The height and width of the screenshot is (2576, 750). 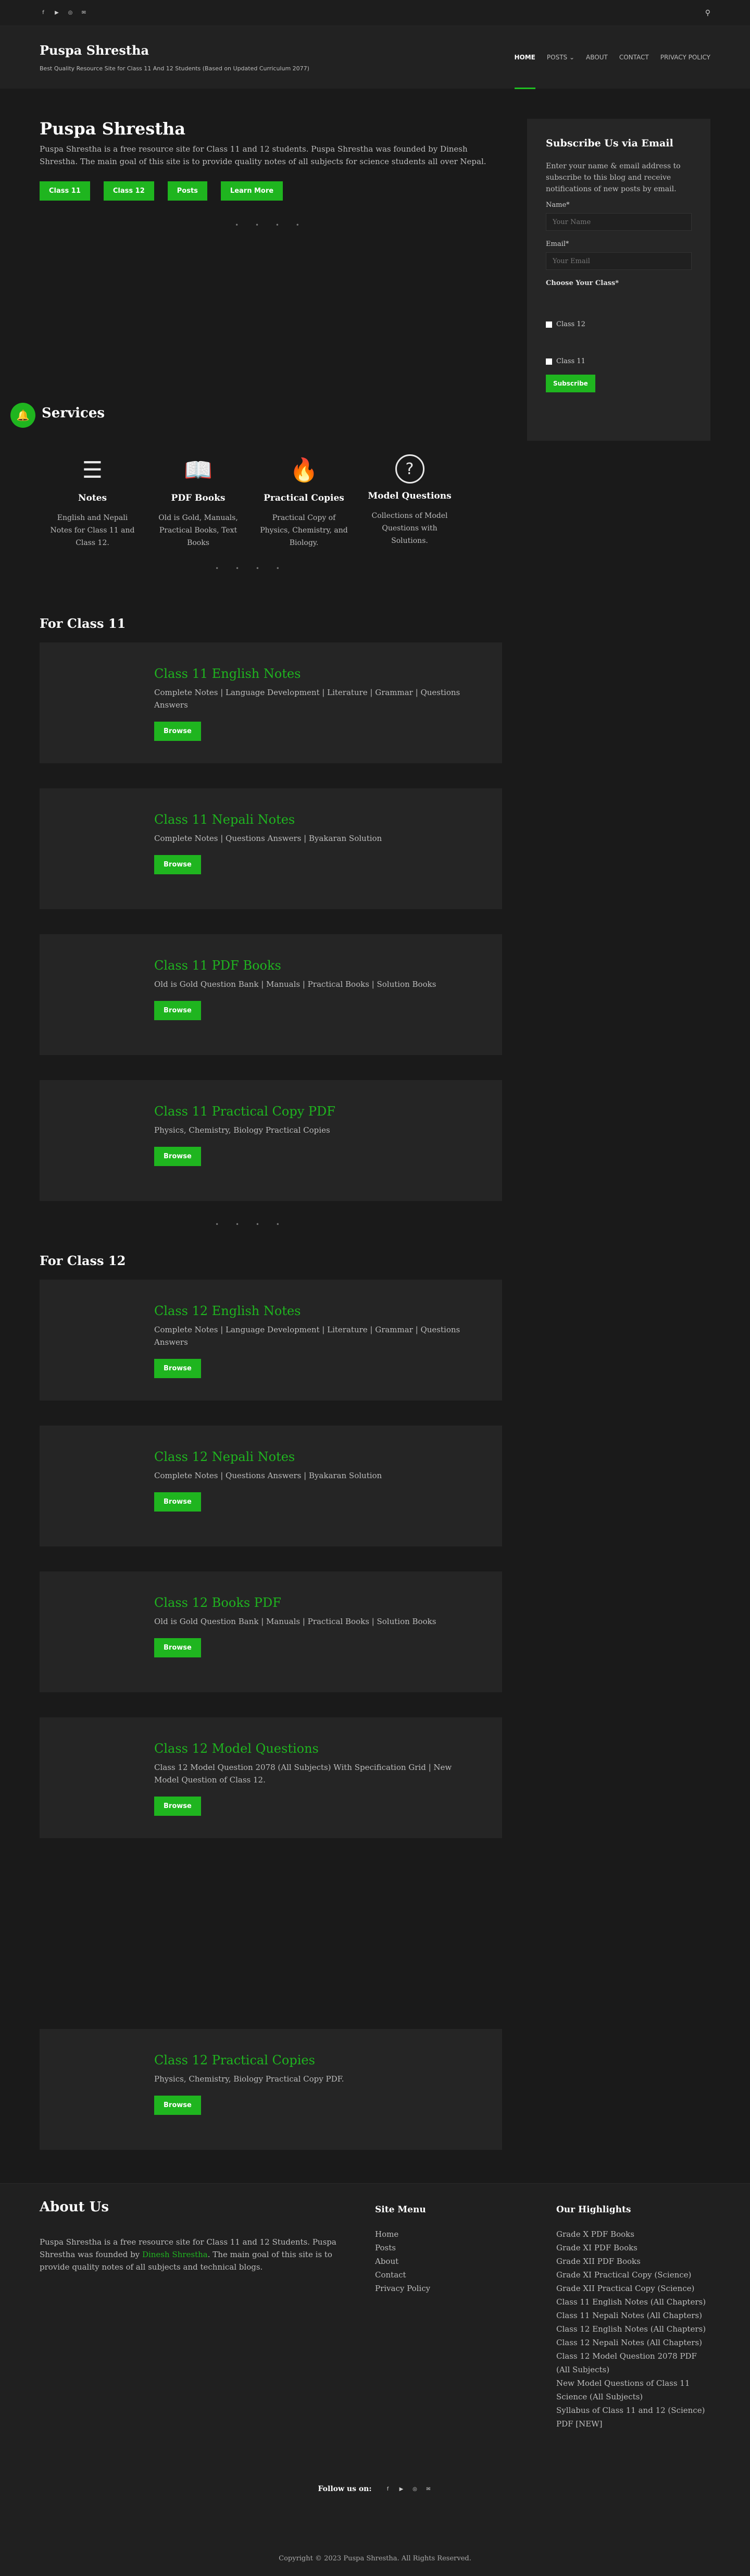 I want to click on class-12-checkbox: Class 12, so click(x=619, y=324).